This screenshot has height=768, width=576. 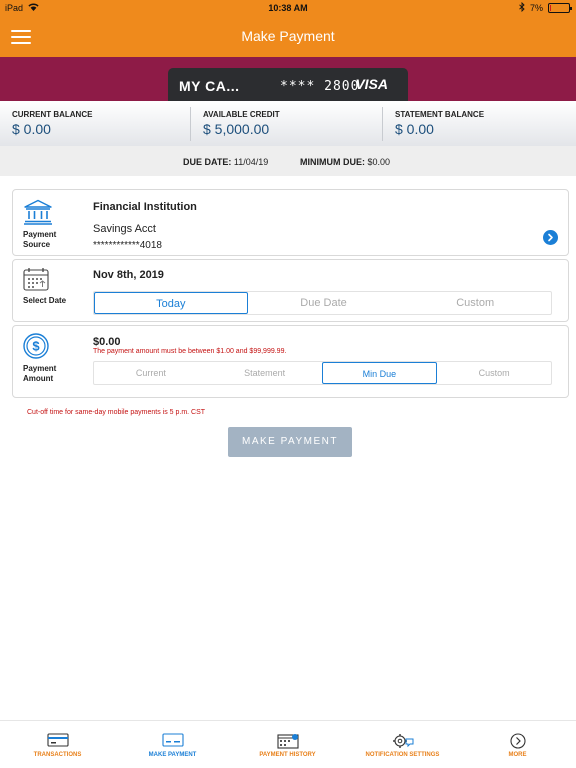 I want to click on battery-percent: 7%, so click(x=536, y=8).